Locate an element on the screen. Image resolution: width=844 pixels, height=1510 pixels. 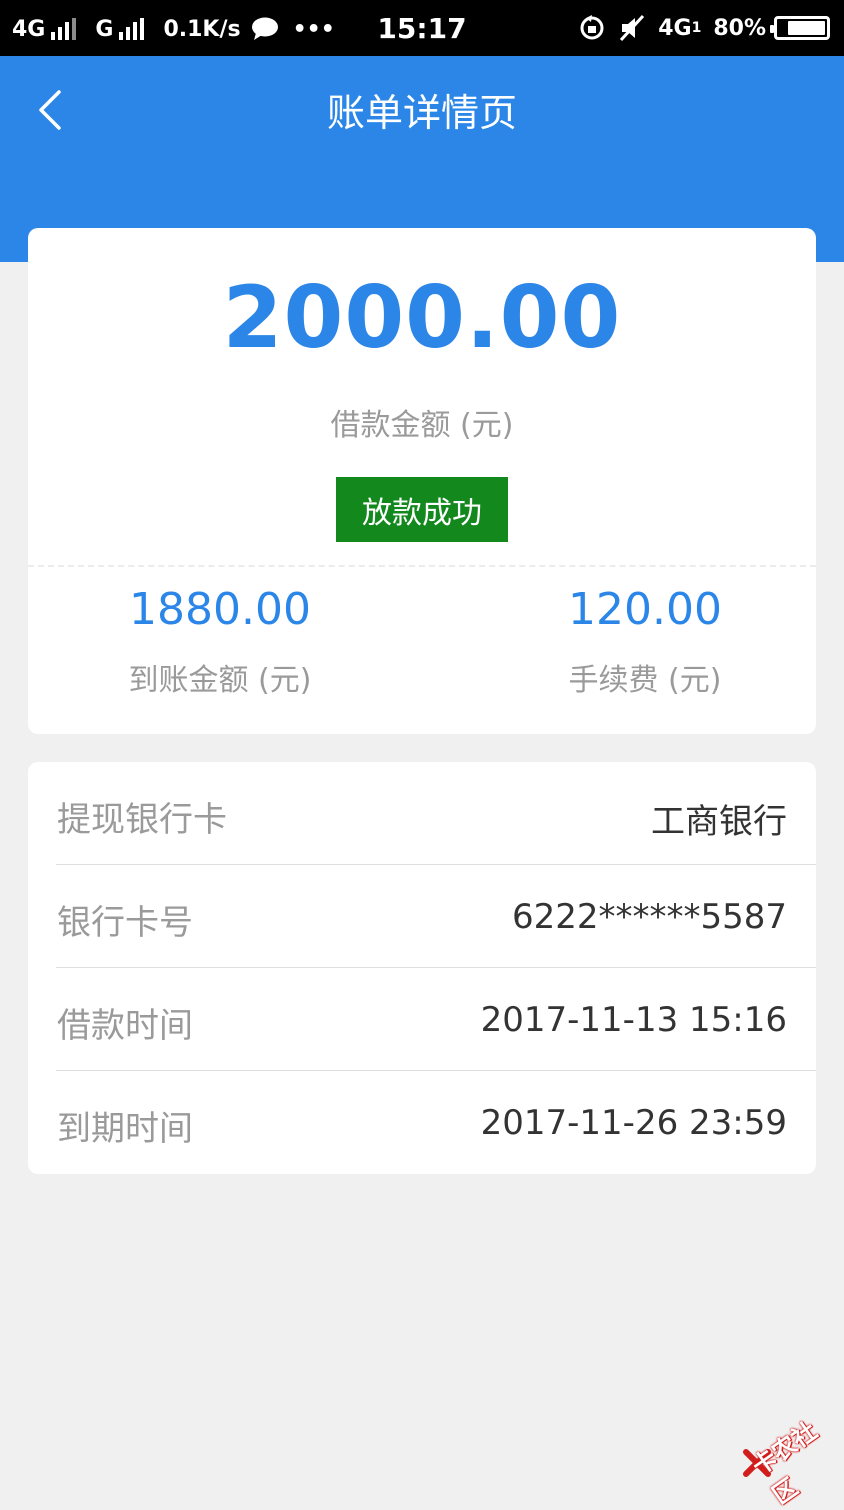
detail-value: 2017-11-26 23:59 is located at coordinates (633, 1123).